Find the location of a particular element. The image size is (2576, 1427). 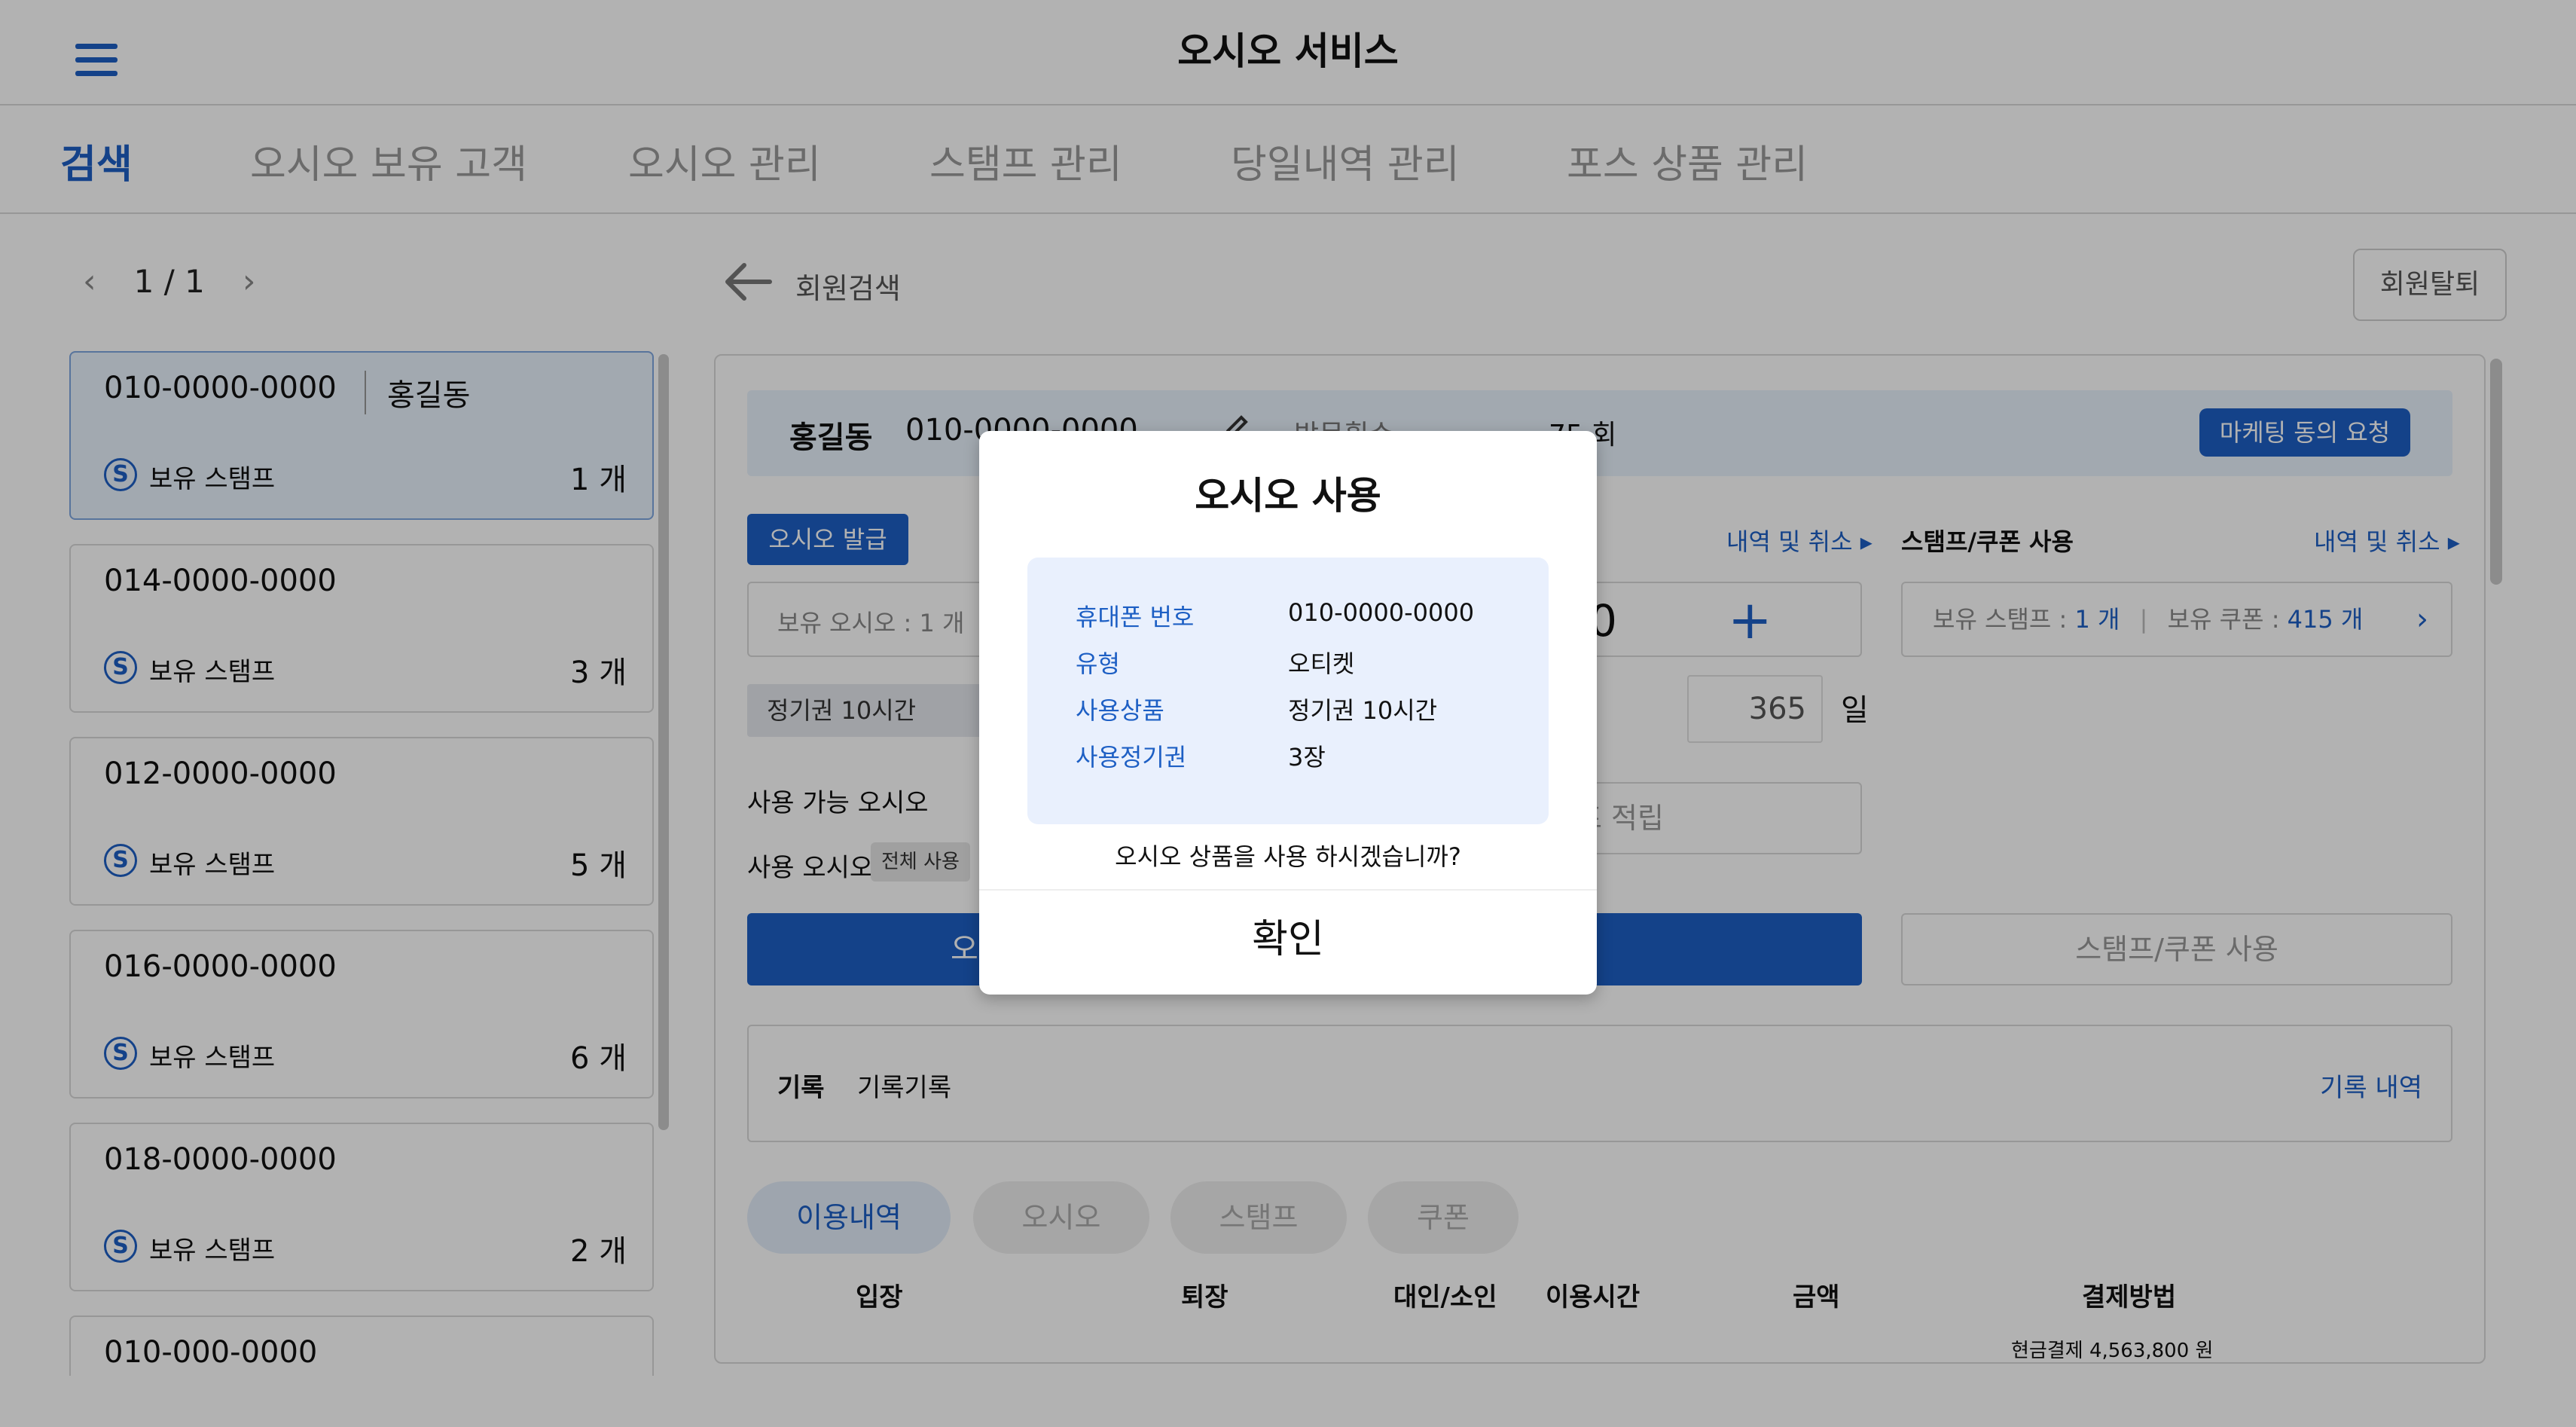

info-key: 사용정기권 is located at coordinates (1131, 758).